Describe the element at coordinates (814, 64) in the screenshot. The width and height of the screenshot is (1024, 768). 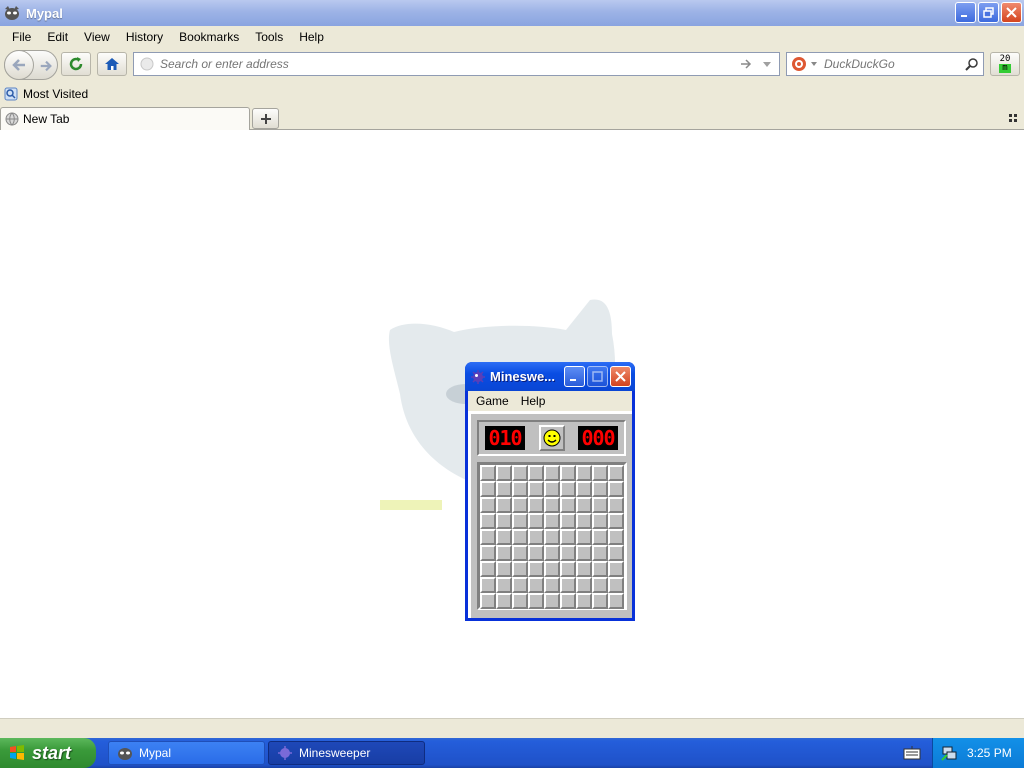
I see `search-engine-dropdown-icon` at that location.